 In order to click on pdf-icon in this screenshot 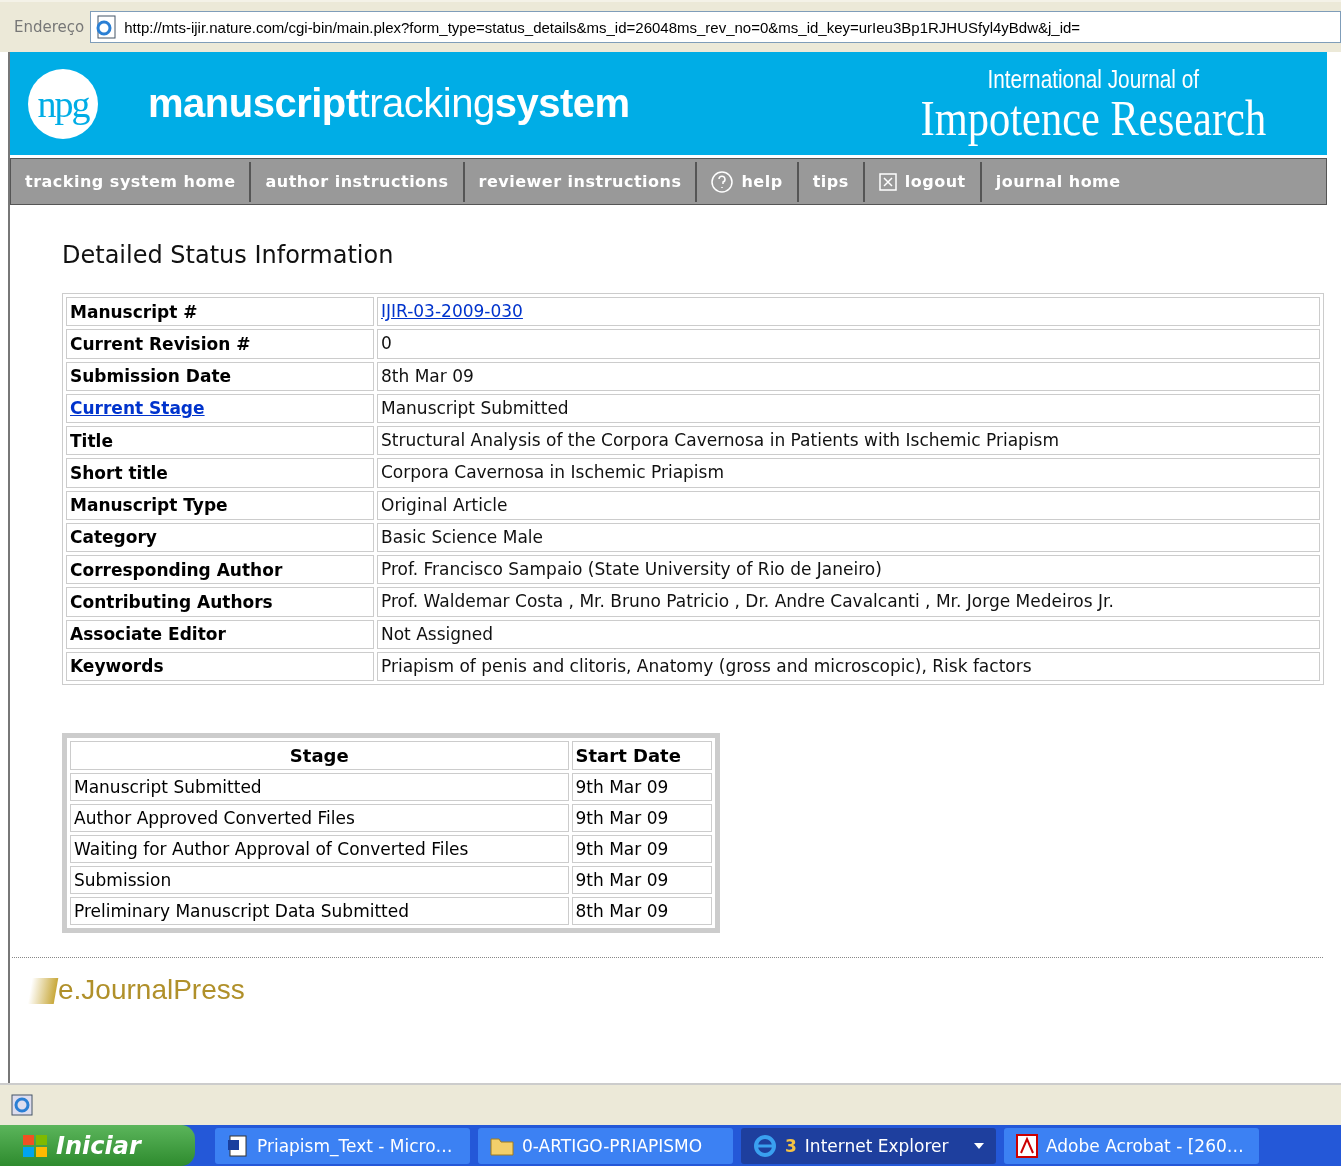, I will do `click(1027, 1145)`.